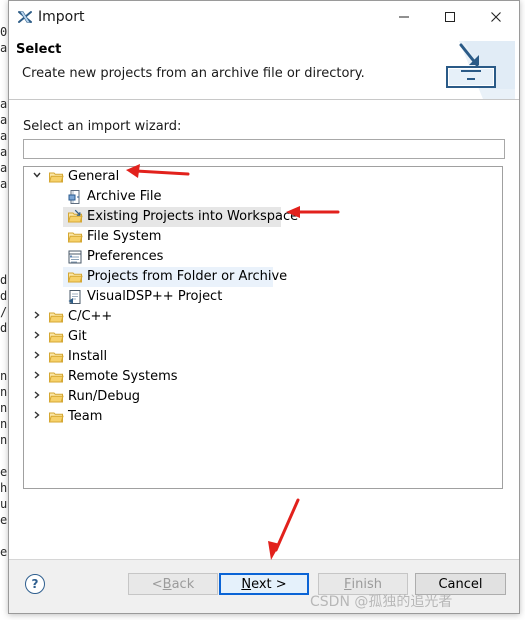 This screenshot has width=525, height=620. Describe the element at coordinates (183, 584) in the screenshot. I see `back-suffix: ack` at that location.